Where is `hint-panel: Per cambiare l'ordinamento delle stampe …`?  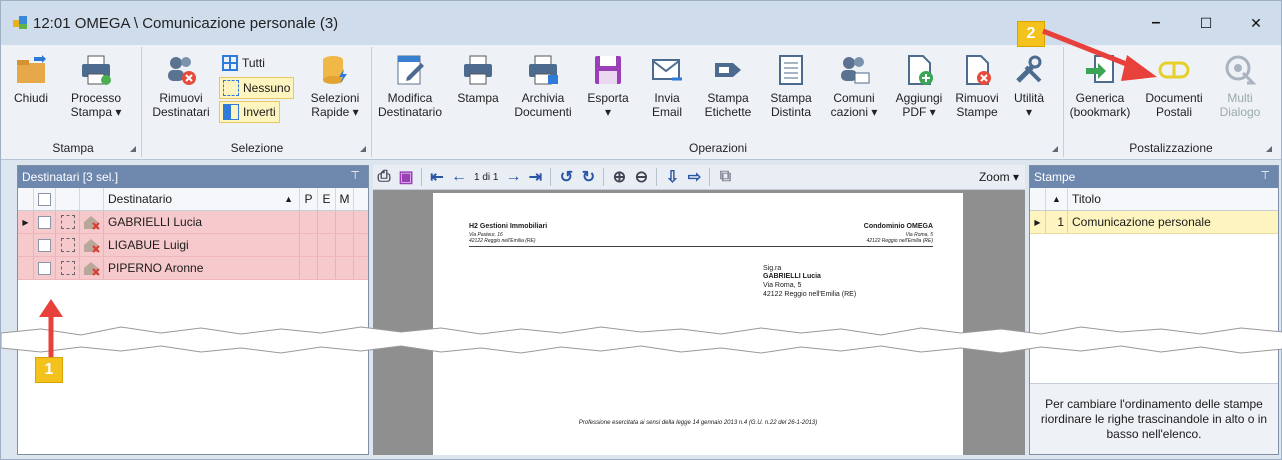 hint-panel: Per cambiare l'ordinamento delle stampe … is located at coordinates (1154, 418).